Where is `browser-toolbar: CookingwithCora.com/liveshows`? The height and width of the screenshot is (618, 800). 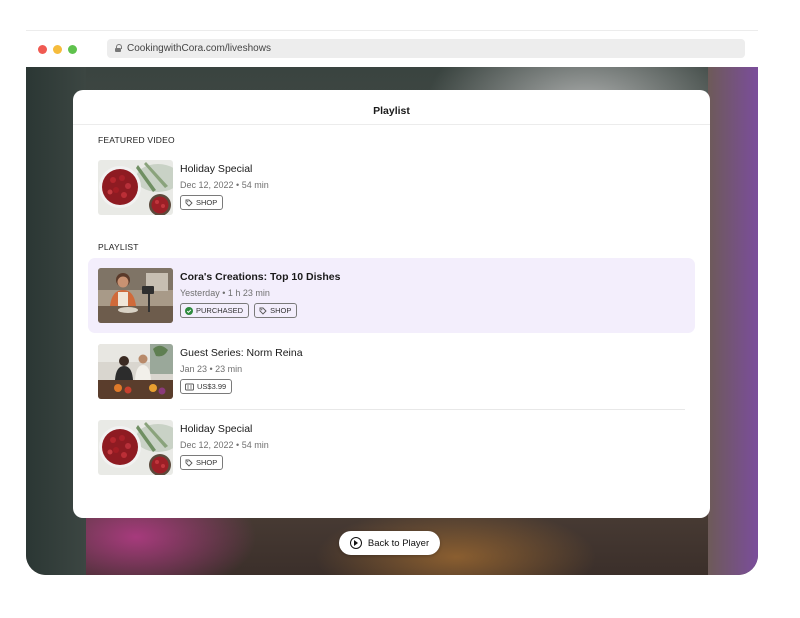
browser-toolbar: CookingwithCora.com/liveshows is located at coordinates (392, 49).